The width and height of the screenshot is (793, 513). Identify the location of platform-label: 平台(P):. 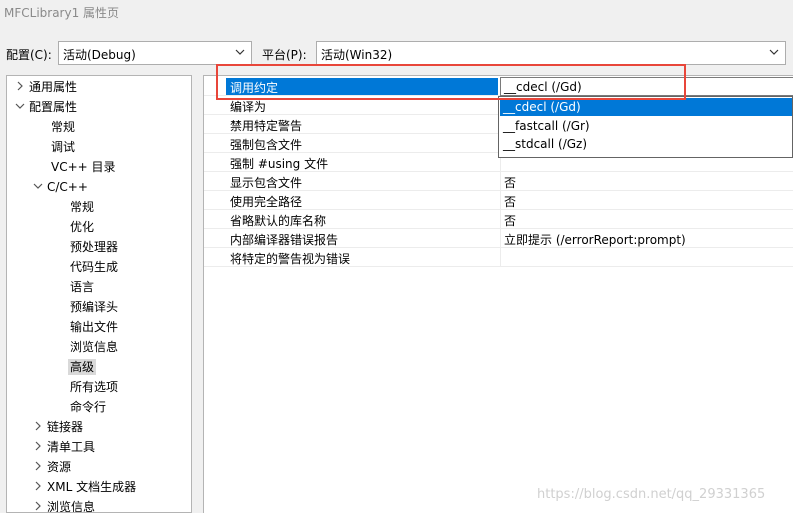
(284, 55).